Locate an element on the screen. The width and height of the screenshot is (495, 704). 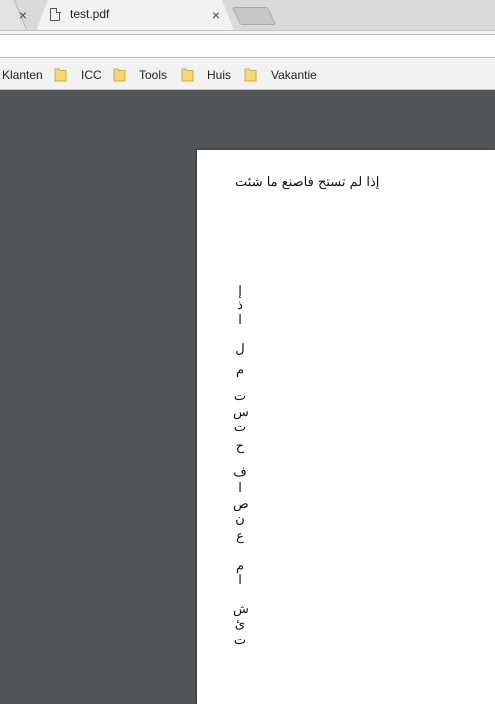
tab-active is located at coordinates (135, 15).